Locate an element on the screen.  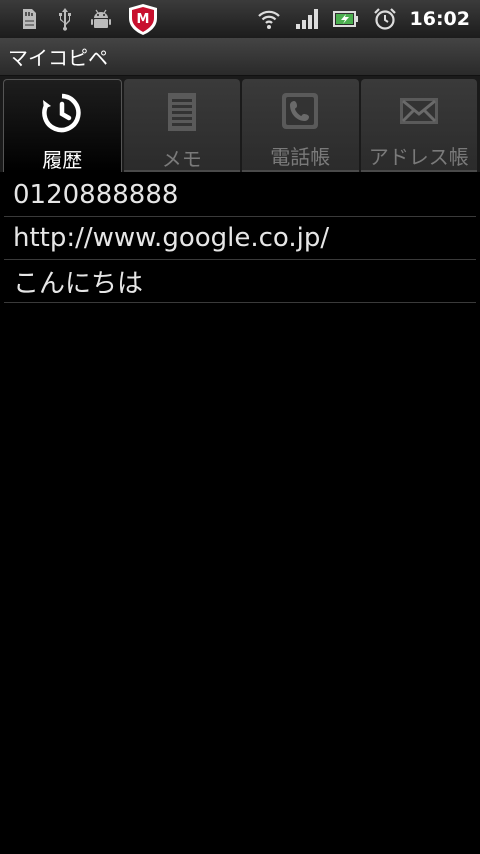
phonebook-icon is located at coordinates (300, 111).